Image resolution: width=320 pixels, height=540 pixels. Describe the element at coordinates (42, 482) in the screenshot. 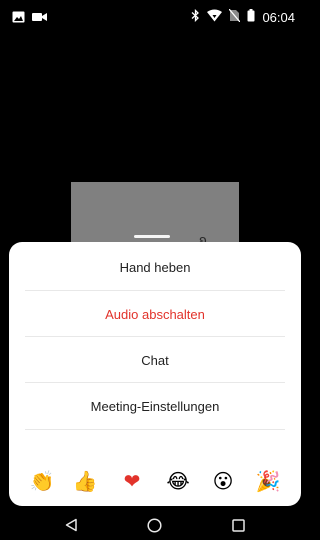

I see `clapping-hands-icon: 👏` at that location.